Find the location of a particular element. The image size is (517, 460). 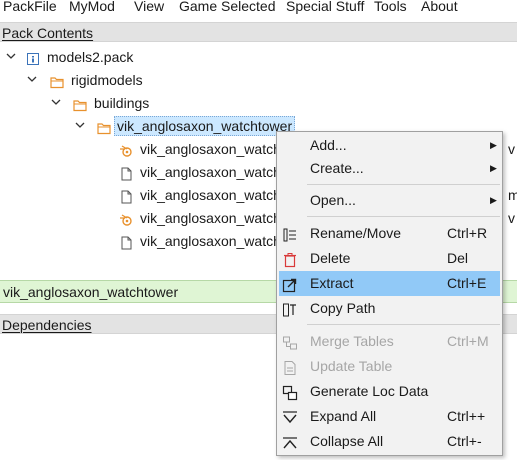

copy-path-icon is located at coordinates (290, 309).